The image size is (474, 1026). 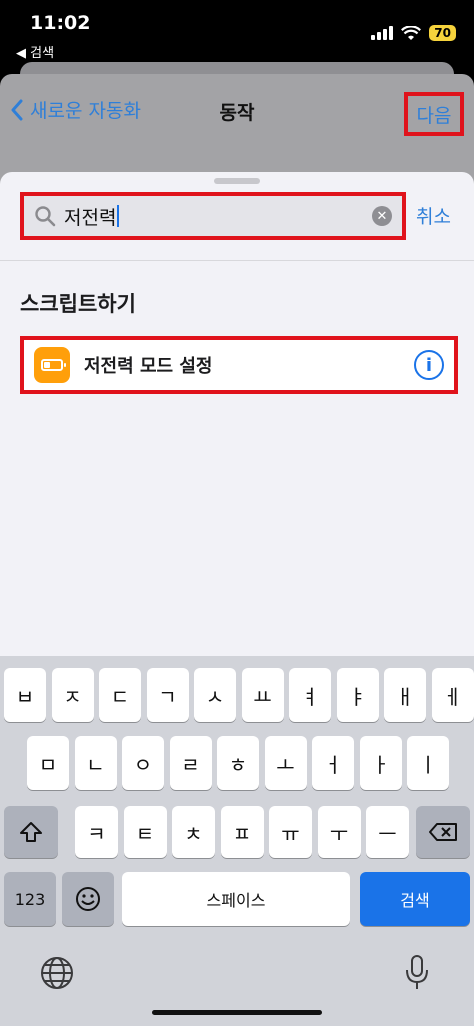 I want to click on low-power-battery-icon, so click(x=52, y=365).